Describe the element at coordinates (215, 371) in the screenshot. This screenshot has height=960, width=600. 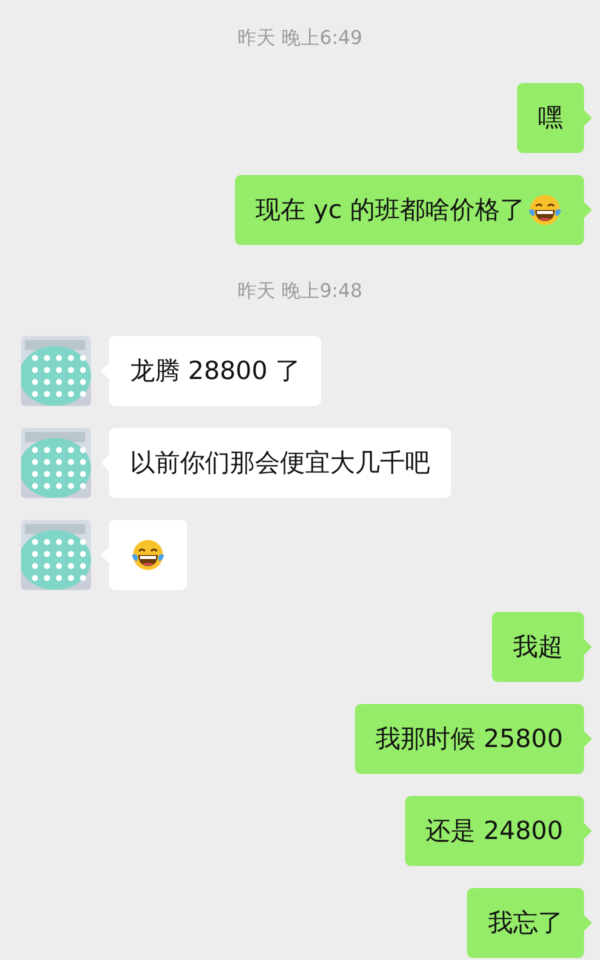
I see `message-bubble: 龙腾 28800 了` at that location.